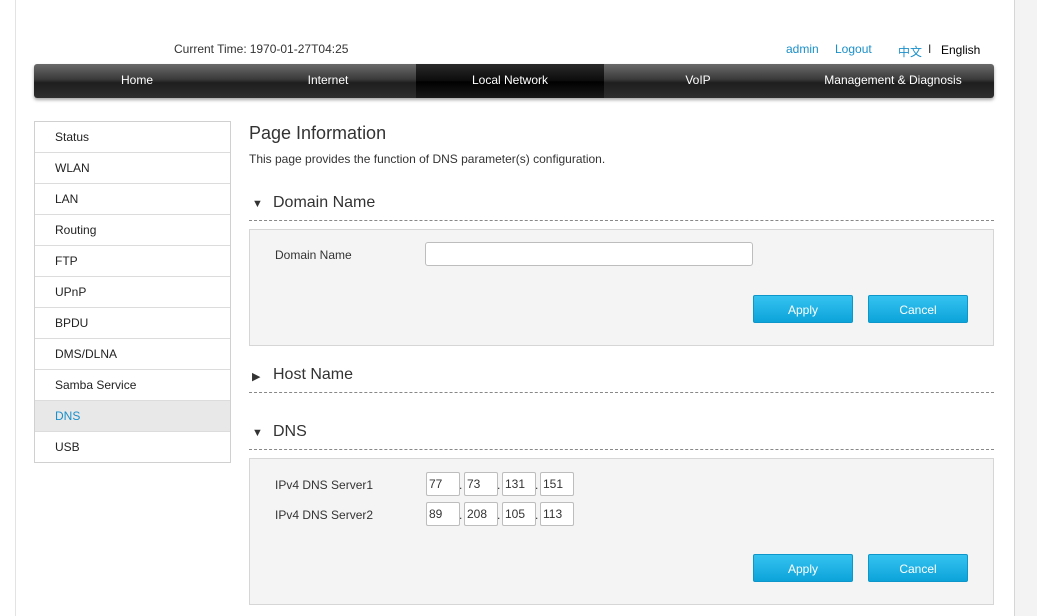 This screenshot has height=616, width=1037. Describe the element at coordinates (519, 484) in the screenshot. I see `dns-server1-octet-3: 131` at that location.